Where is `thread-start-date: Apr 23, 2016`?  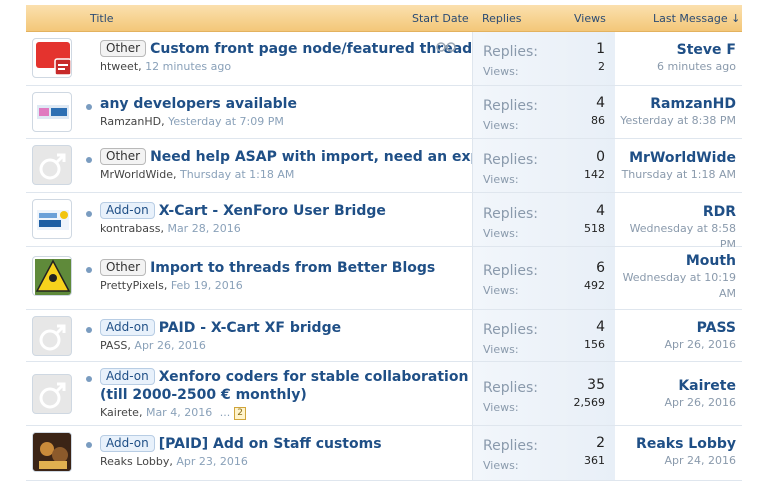
thread-start-date: Apr 23, 2016 is located at coordinates (212, 461).